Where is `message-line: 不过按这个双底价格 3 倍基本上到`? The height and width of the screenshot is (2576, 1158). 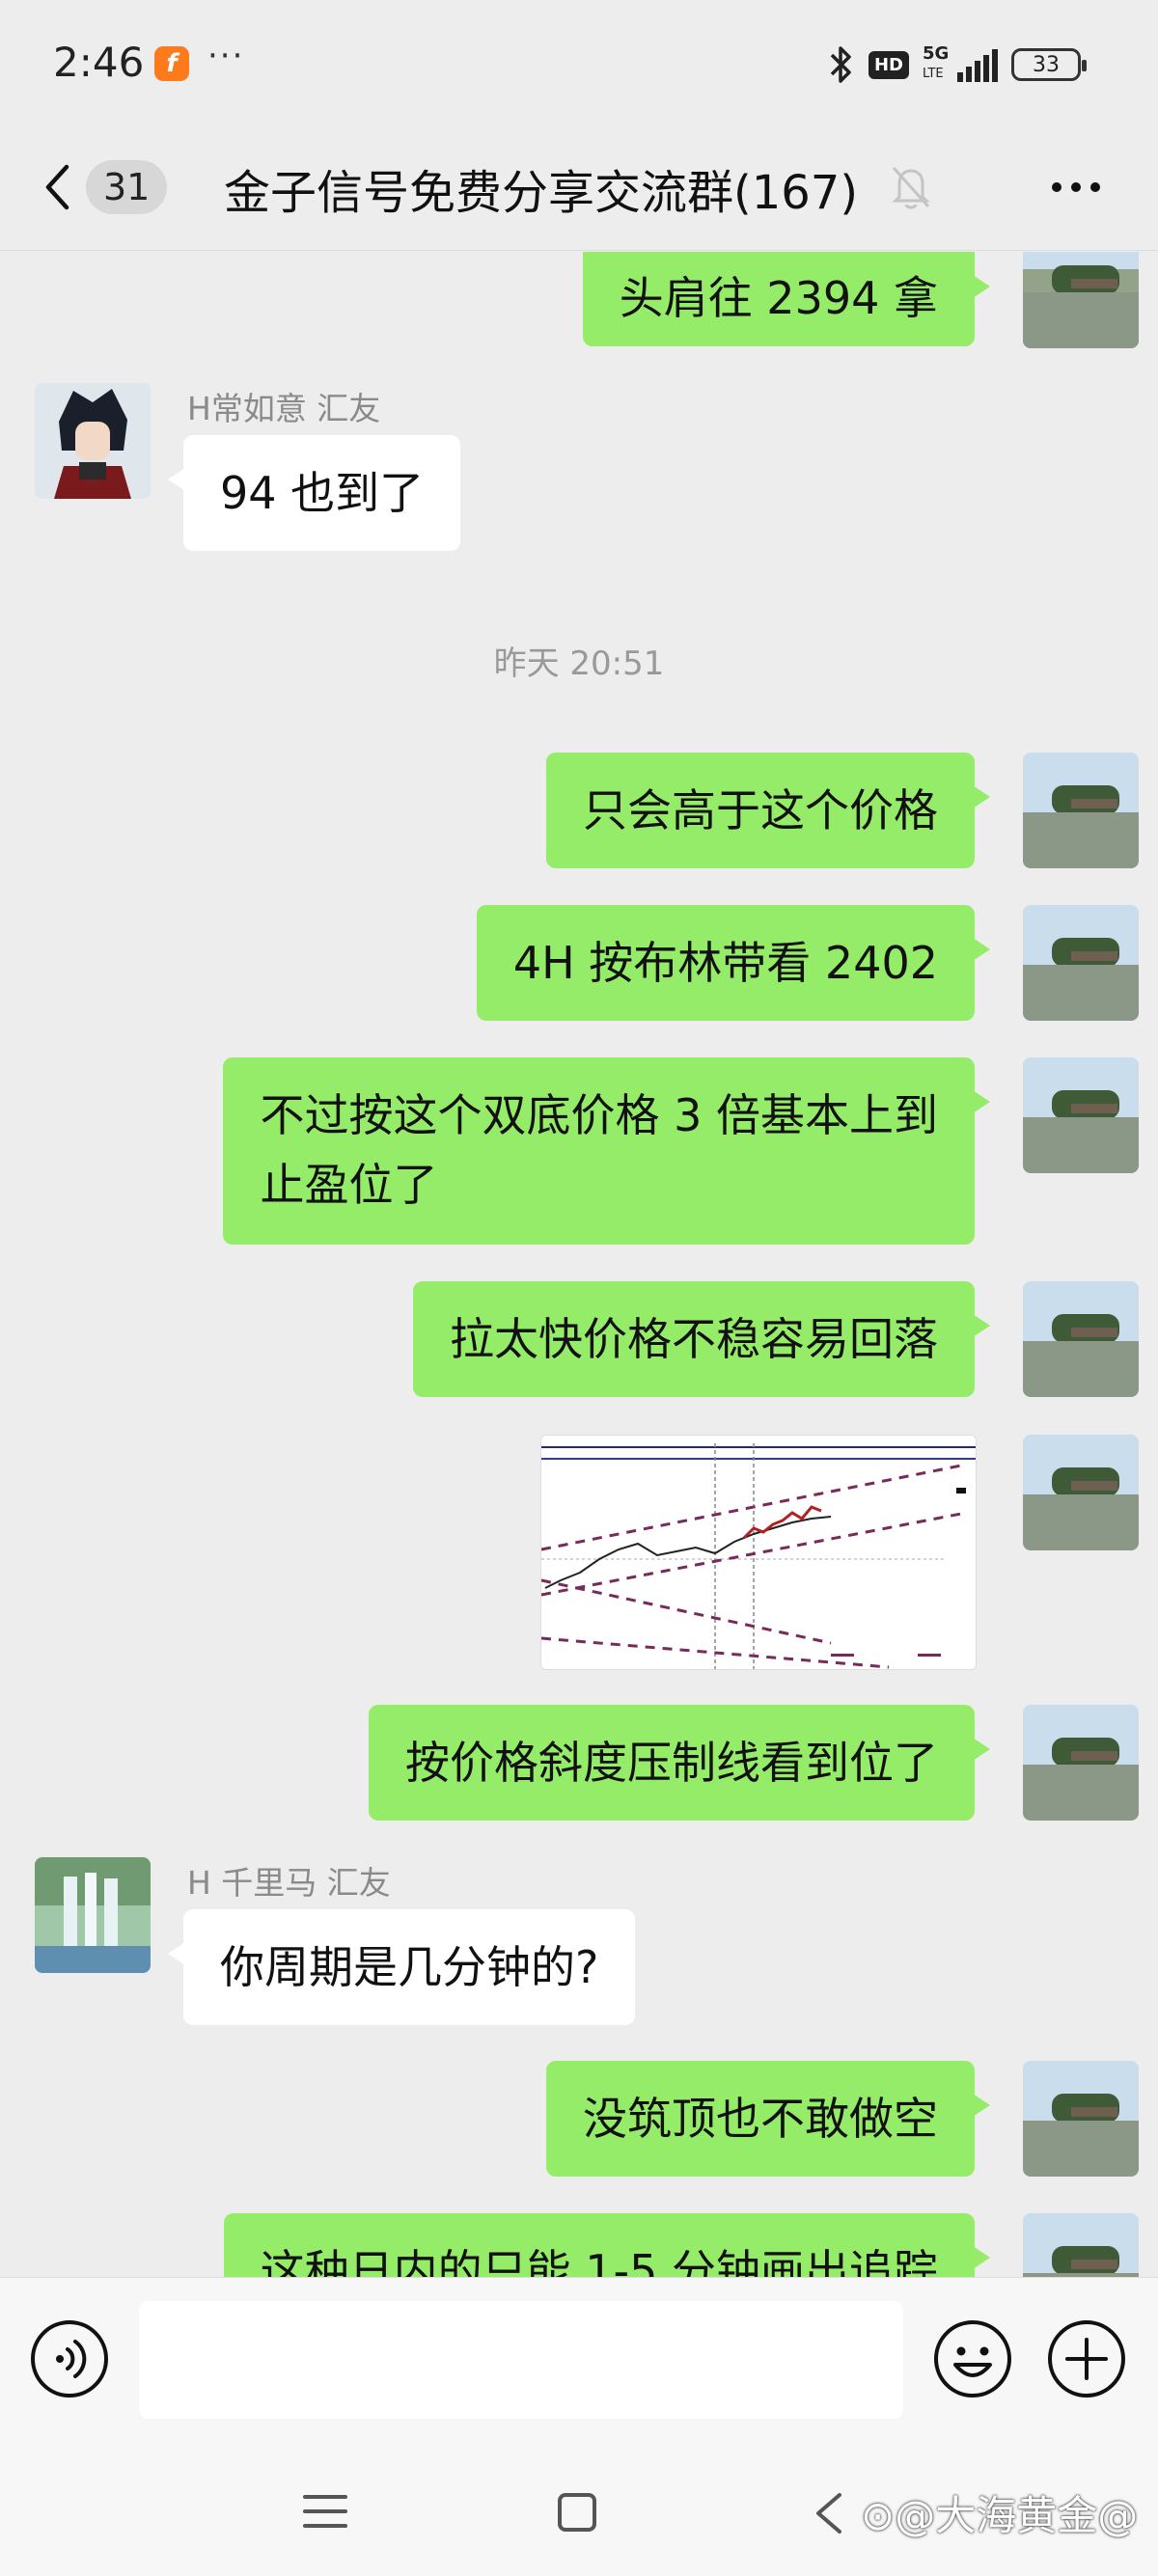 message-line: 不过按这个双底价格 3 倍基本上到 is located at coordinates (599, 1115).